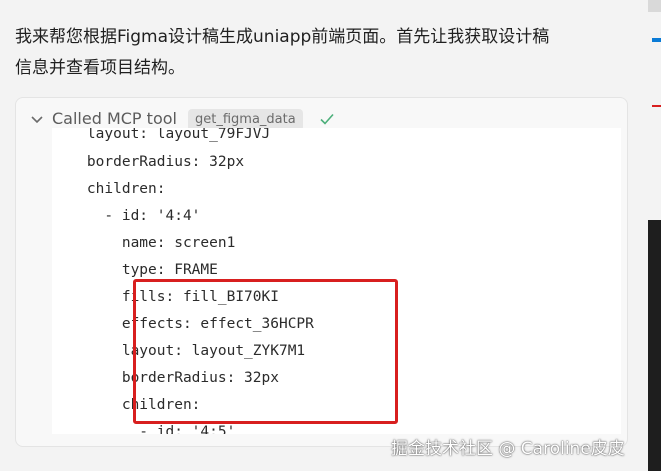 The width and height of the screenshot is (661, 471). Describe the element at coordinates (508, 449) in the screenshot. I see `watermark: 掘金技术社区 @ Caroline皮皮` at that location.